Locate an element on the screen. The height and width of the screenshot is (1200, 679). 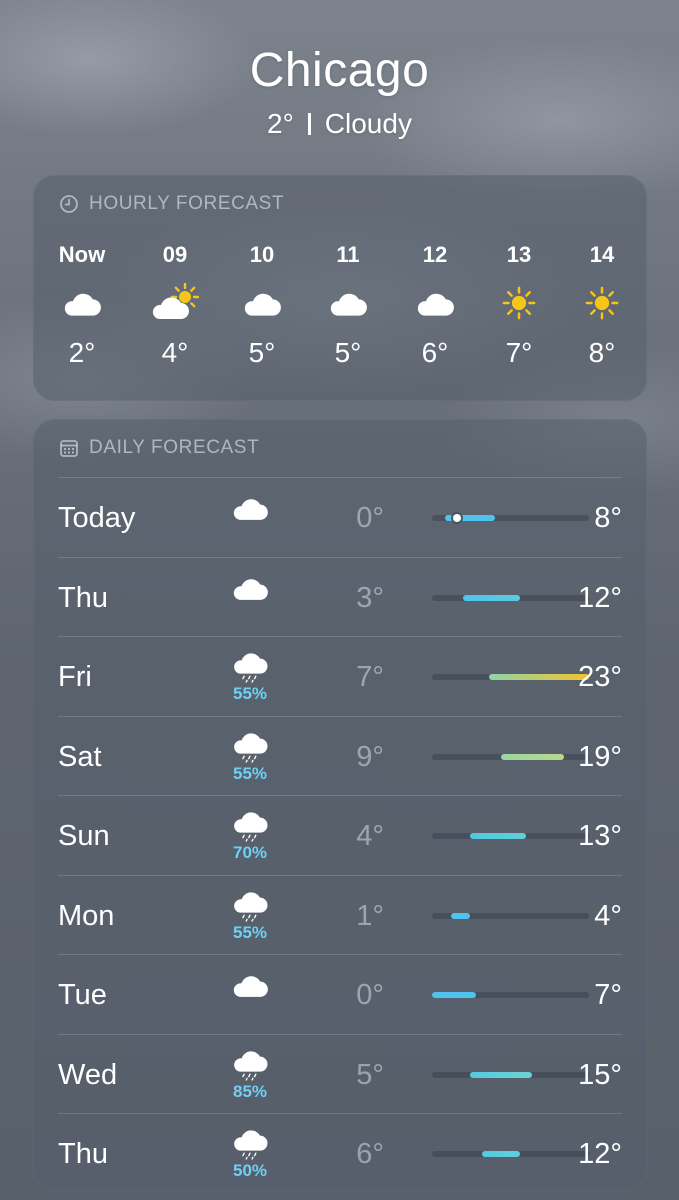
hour-temp: 8° is located at coordinates (602, 352).